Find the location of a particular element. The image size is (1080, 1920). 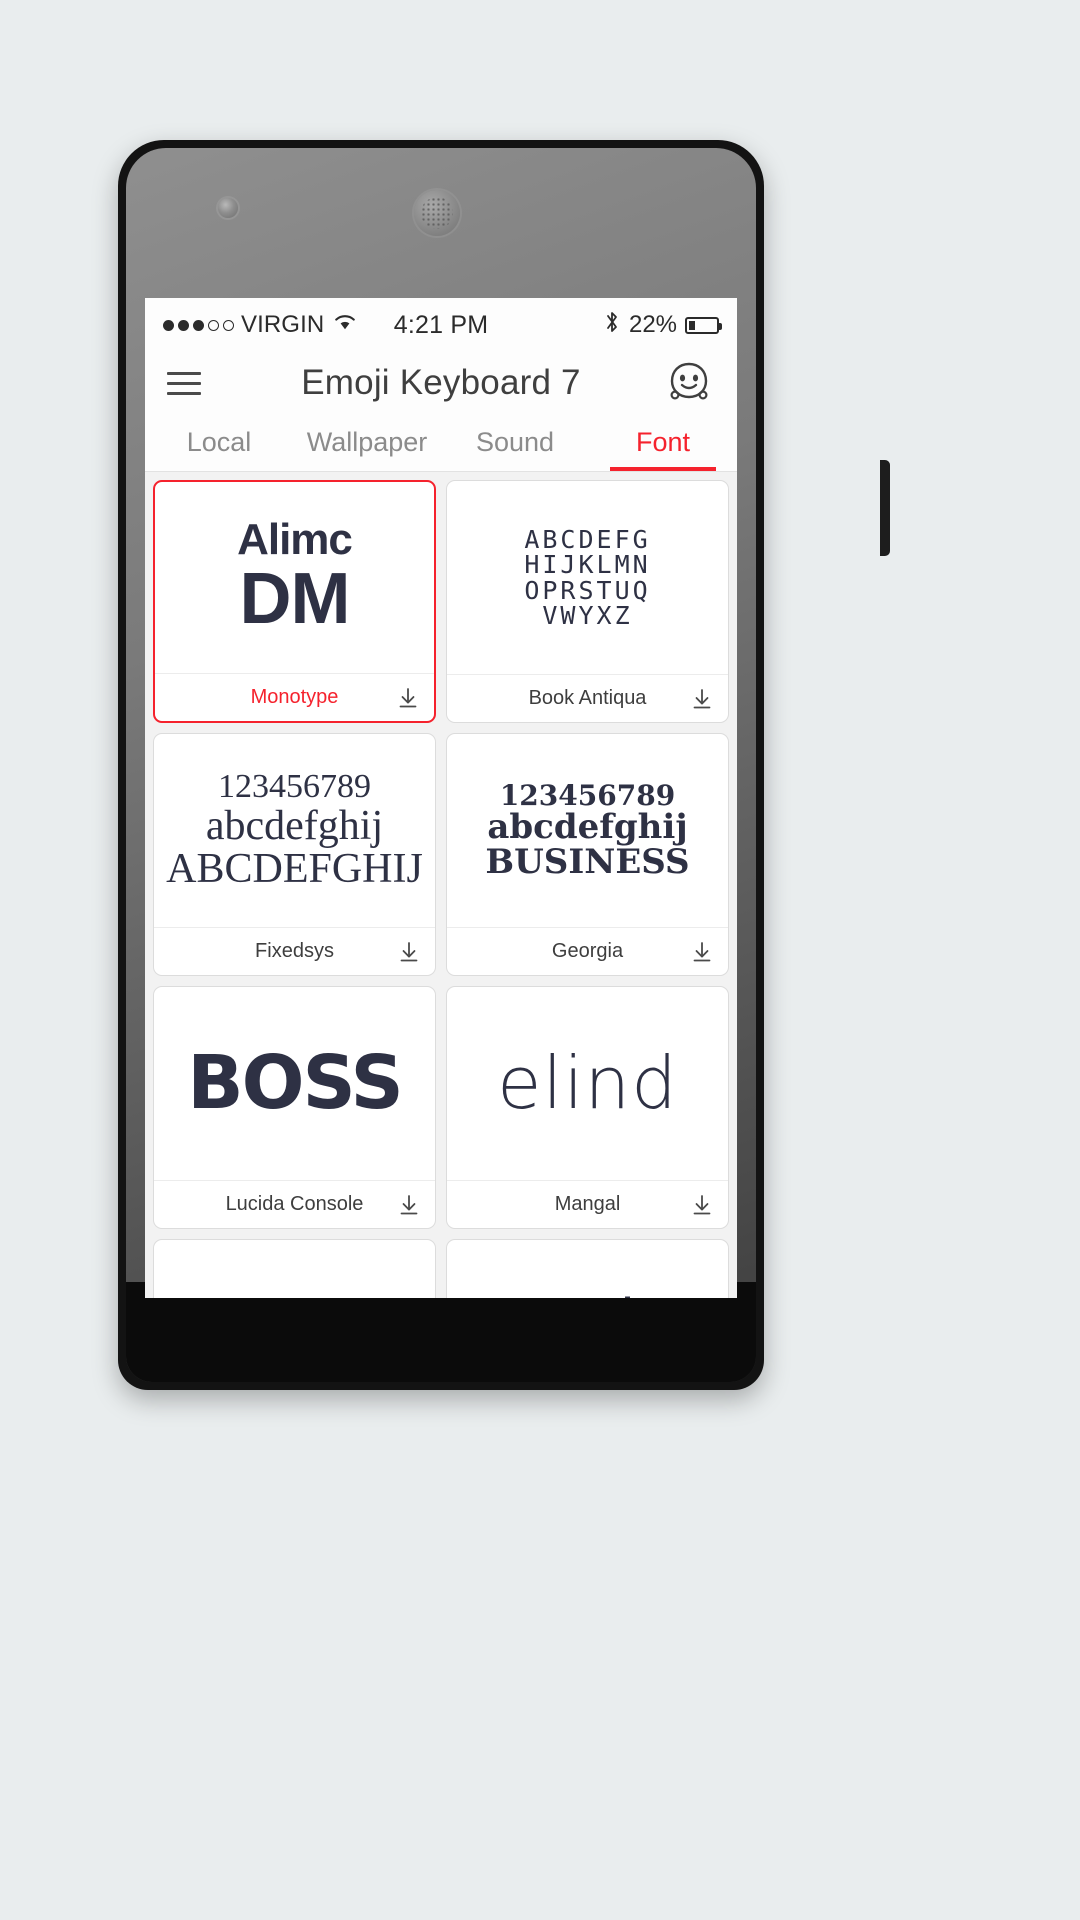

font-card-footer: Fixedsys is located at coordinates (294, 951).